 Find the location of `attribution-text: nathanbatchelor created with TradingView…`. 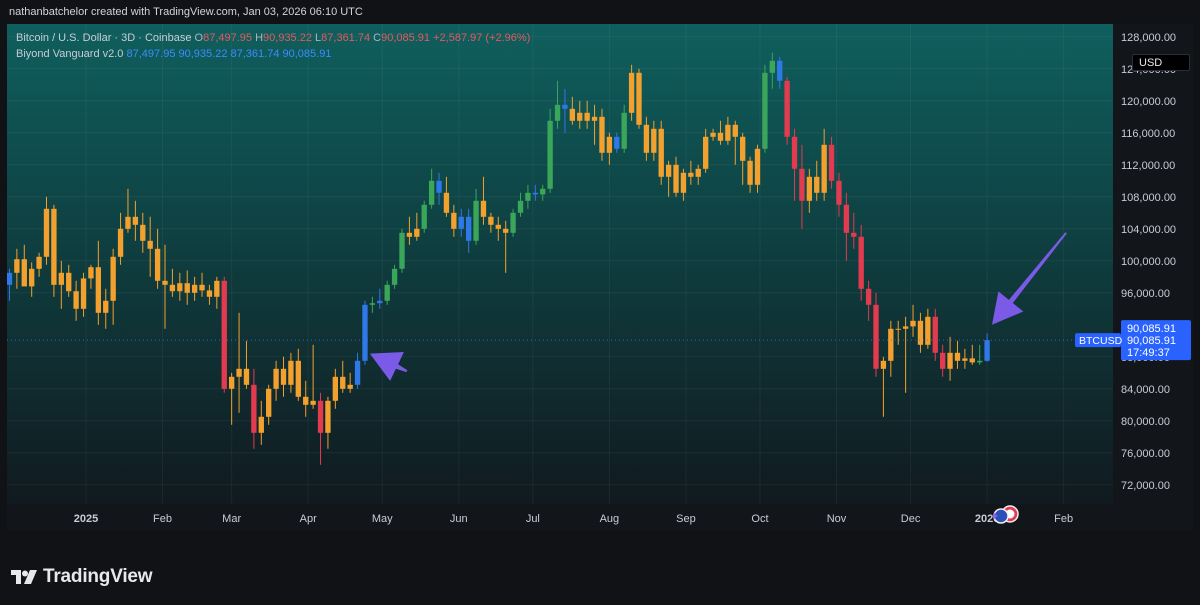

attribution-text: nathanbatchelor created with TradingView… is located at coordinates (186, 12).